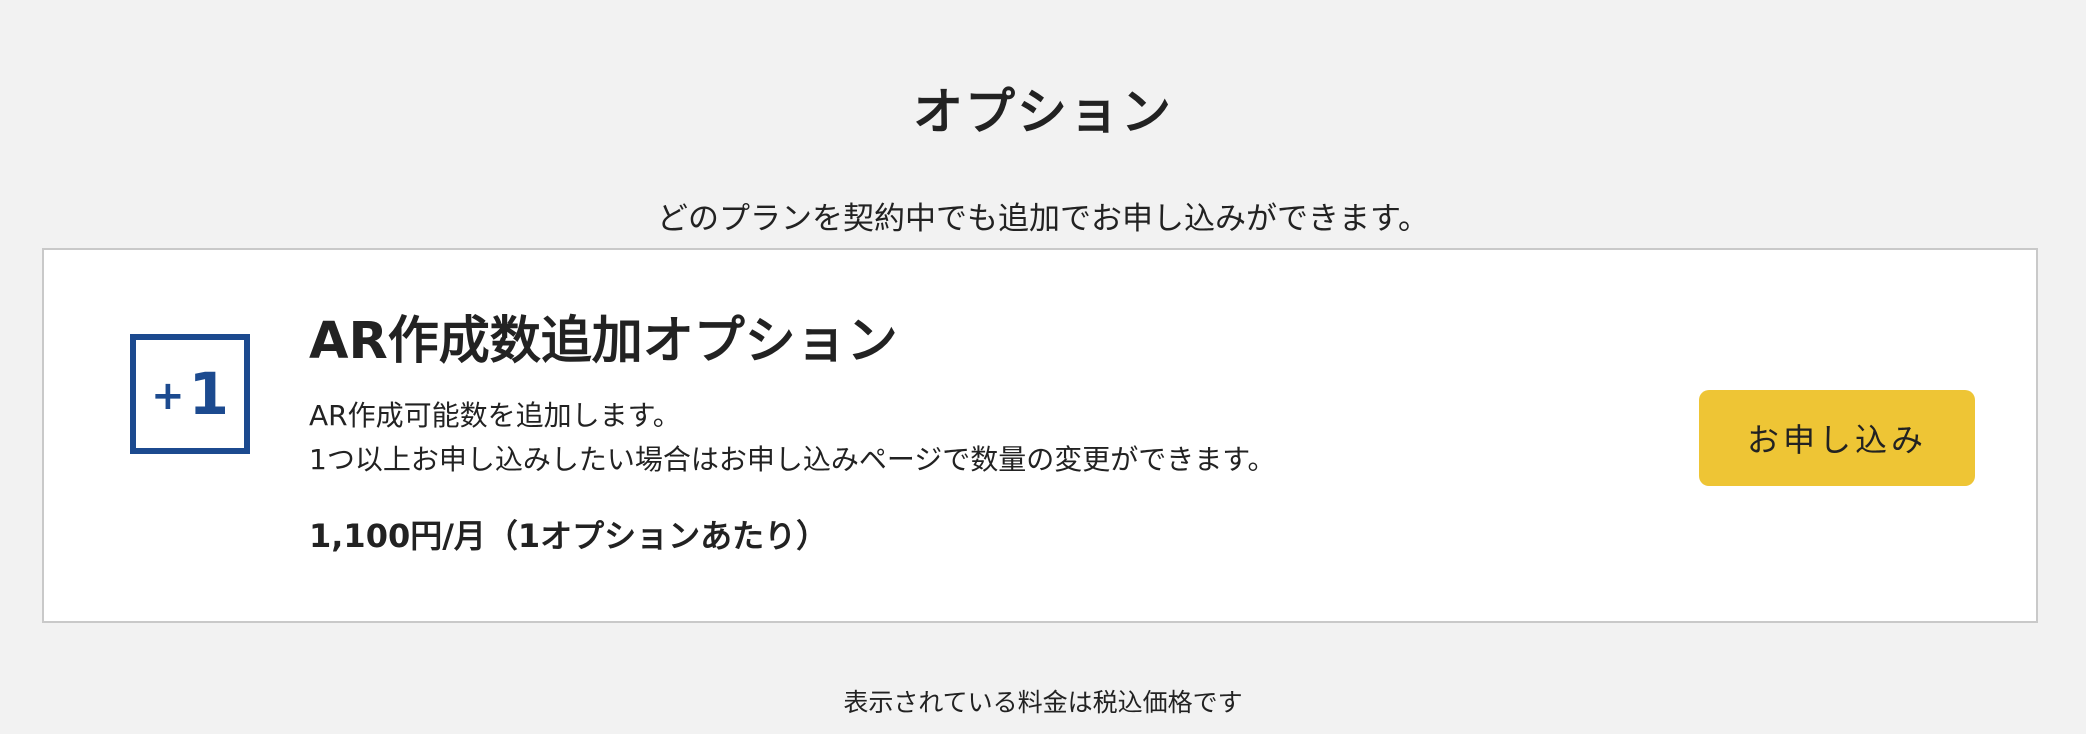 The image size is (2086, 734). Describe the element at coordinates (603, 341) in the screenshot. I see `option-name: AR作成数追加オプション` at that location.